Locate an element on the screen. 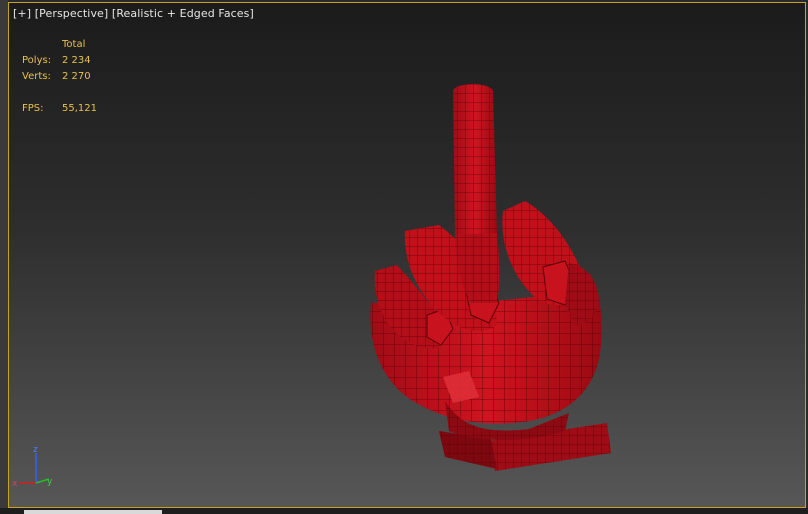  gizmo-z-label: z is located at coordinates (35, 450).